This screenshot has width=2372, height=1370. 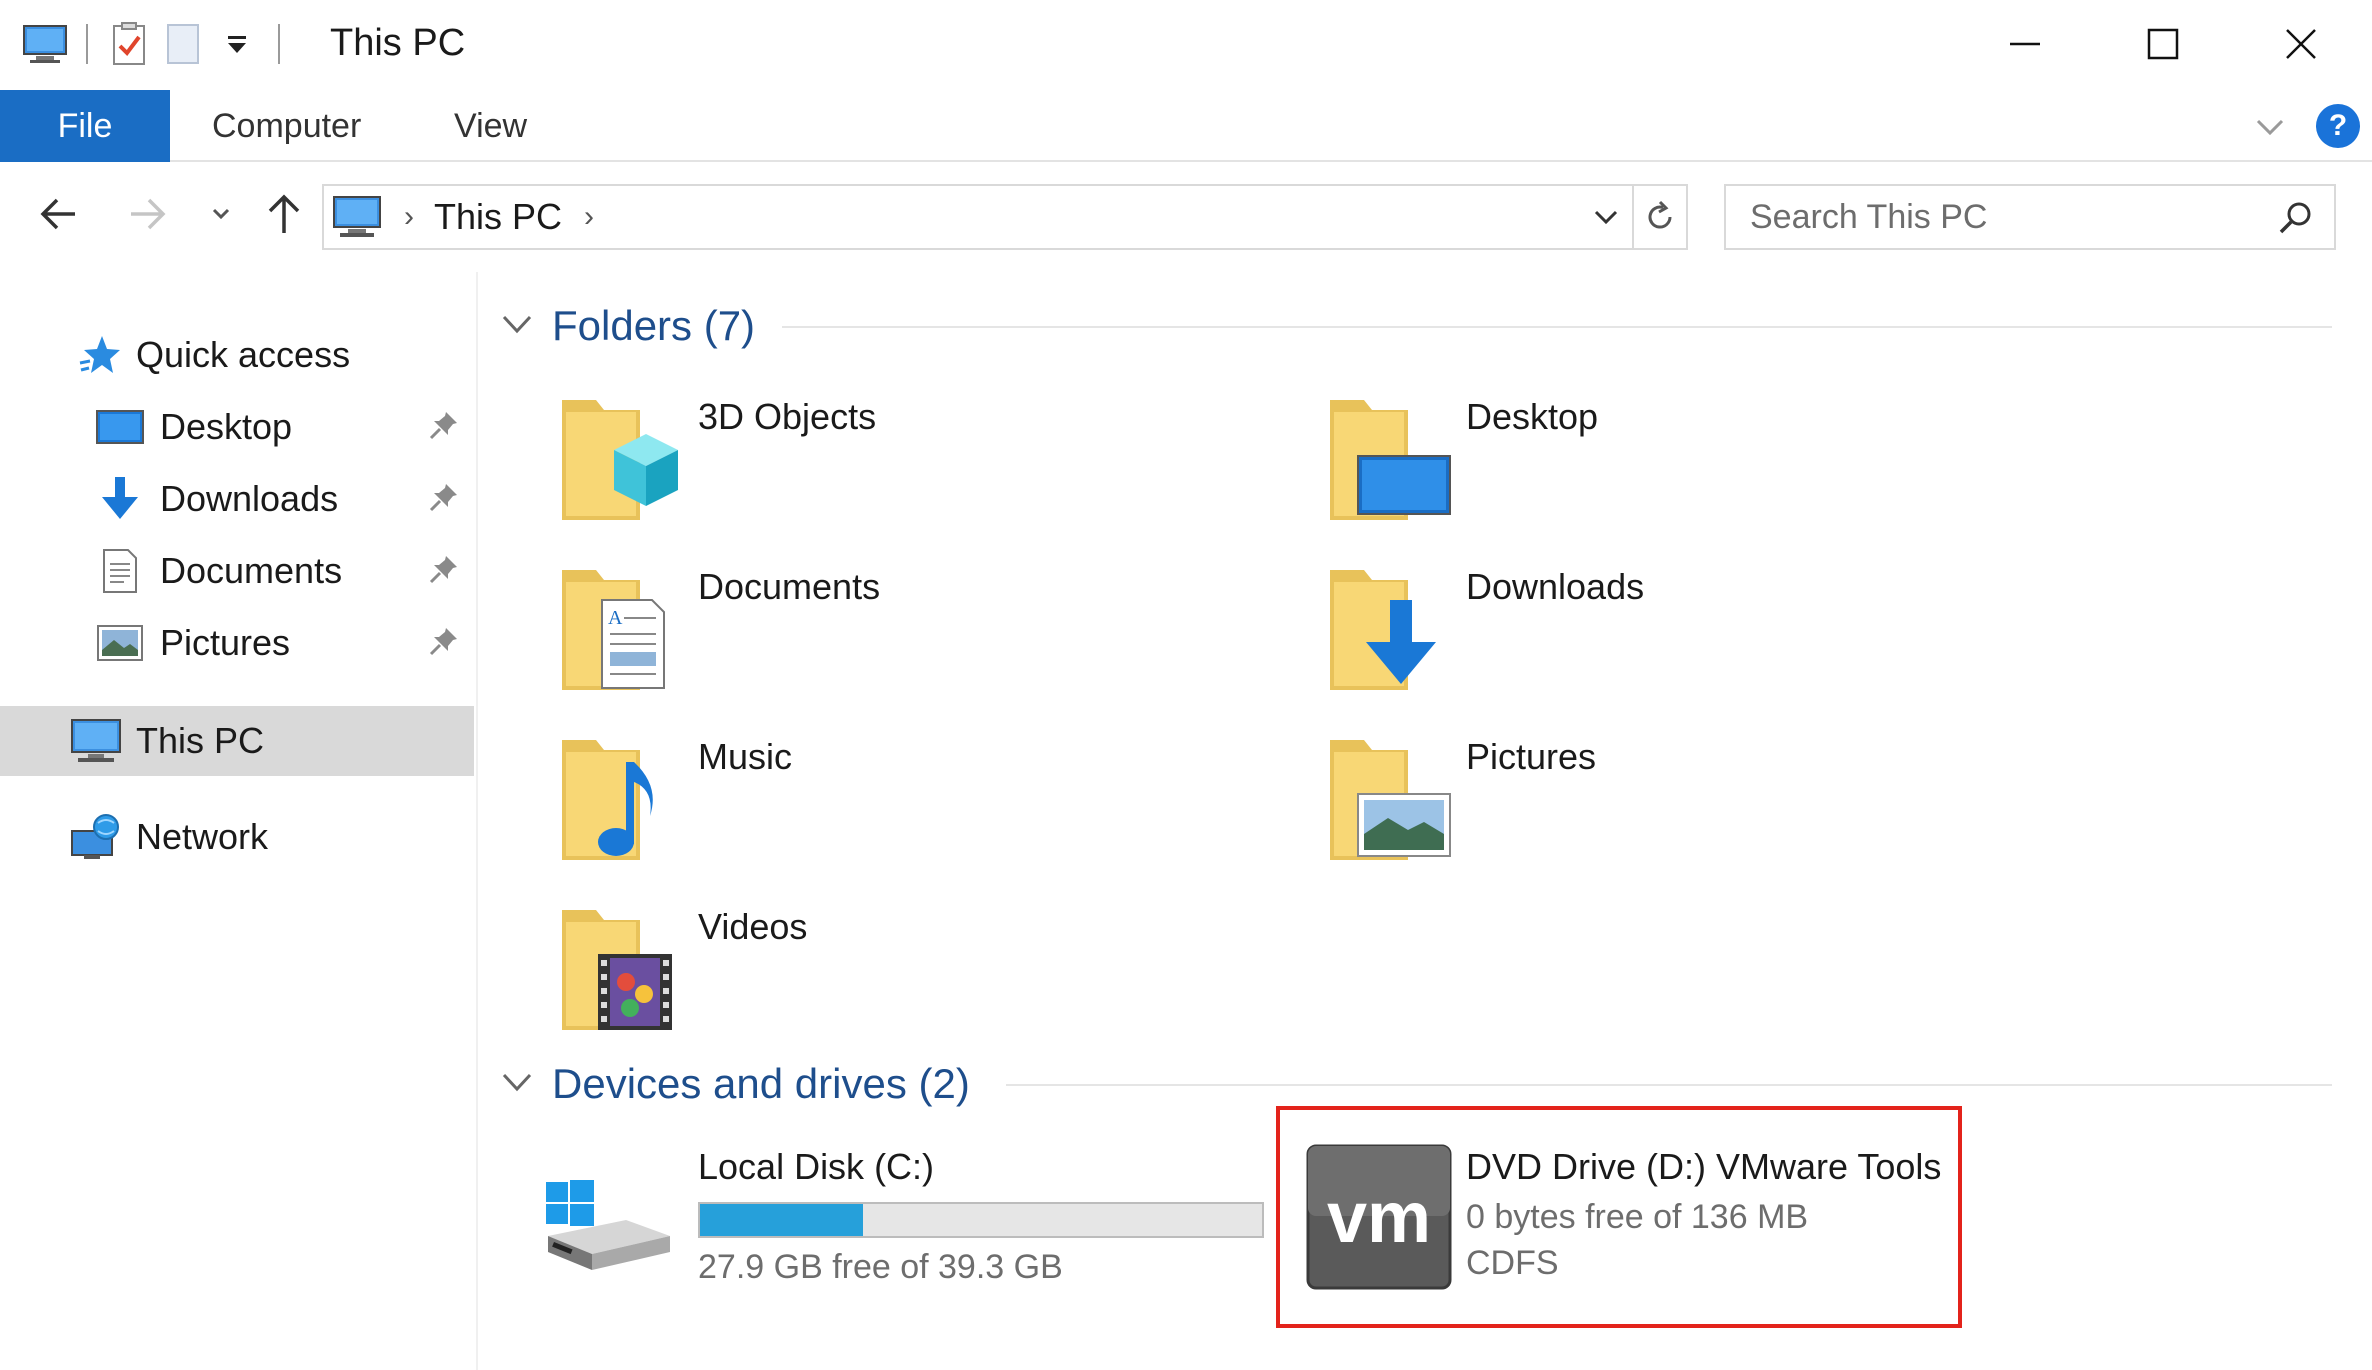 What do you see at coordinates (761, 1083) in the screenshot?
I see `group-title: Devices and drives (2)` at bounding box center [761, 1083].